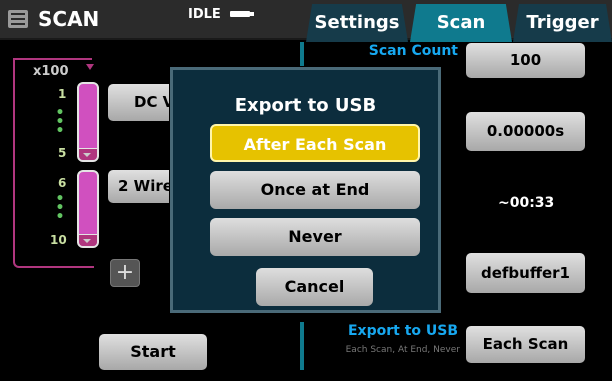  What do you see at coordinates (525, 131) in the screenshot?
I see `scan-interval-button: 0.00000s` at bounding box center [525, 131].